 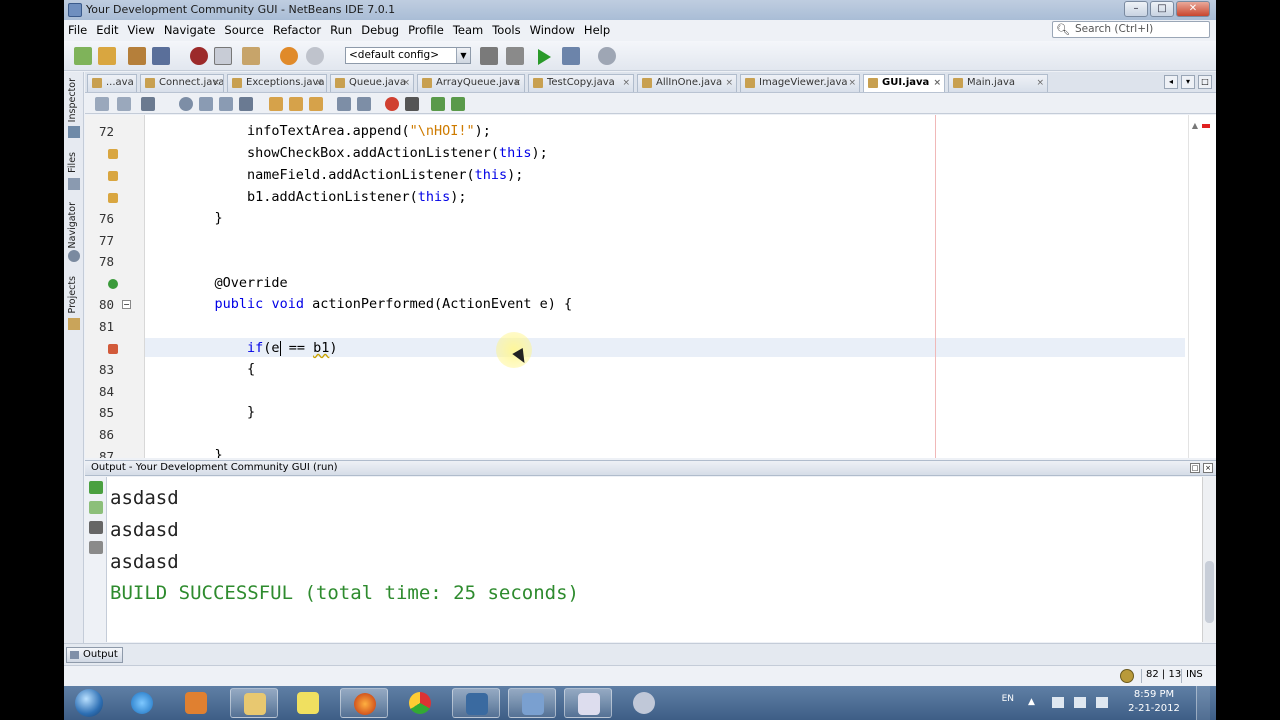 I want to click on cut-icon, so click(x=199, y=56).